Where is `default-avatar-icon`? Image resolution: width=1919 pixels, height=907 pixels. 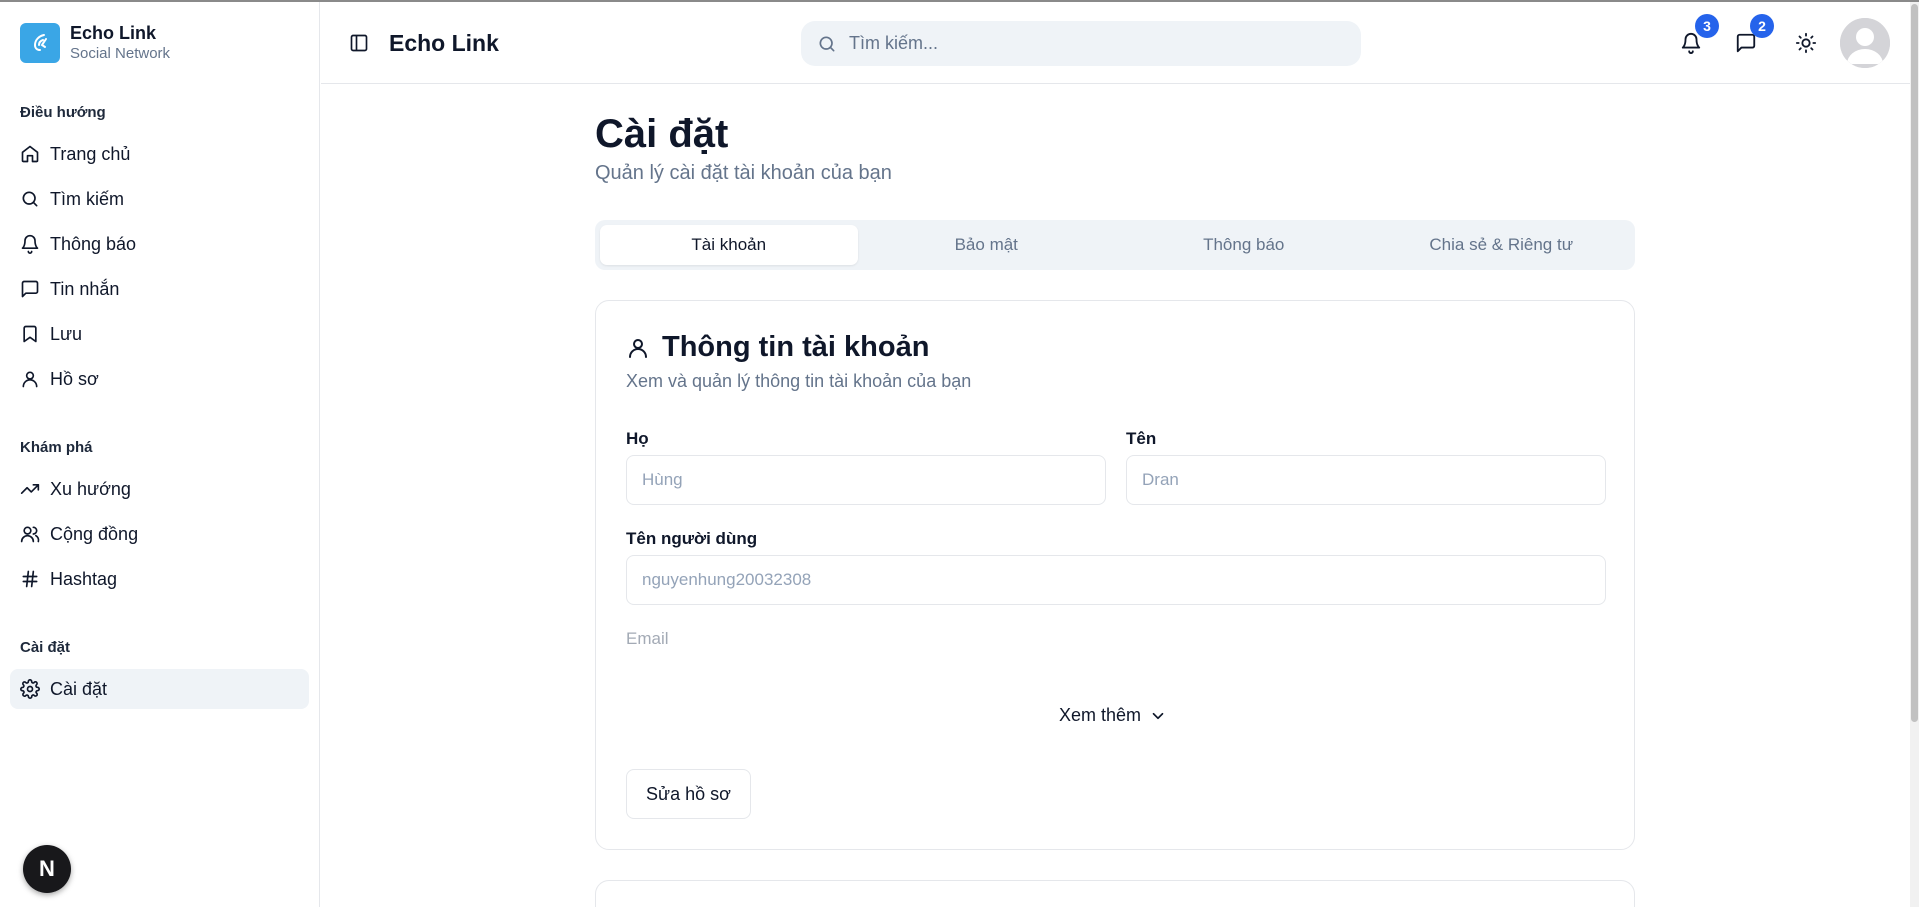
default-avatar-icon is located at coordinates (1865, 43).